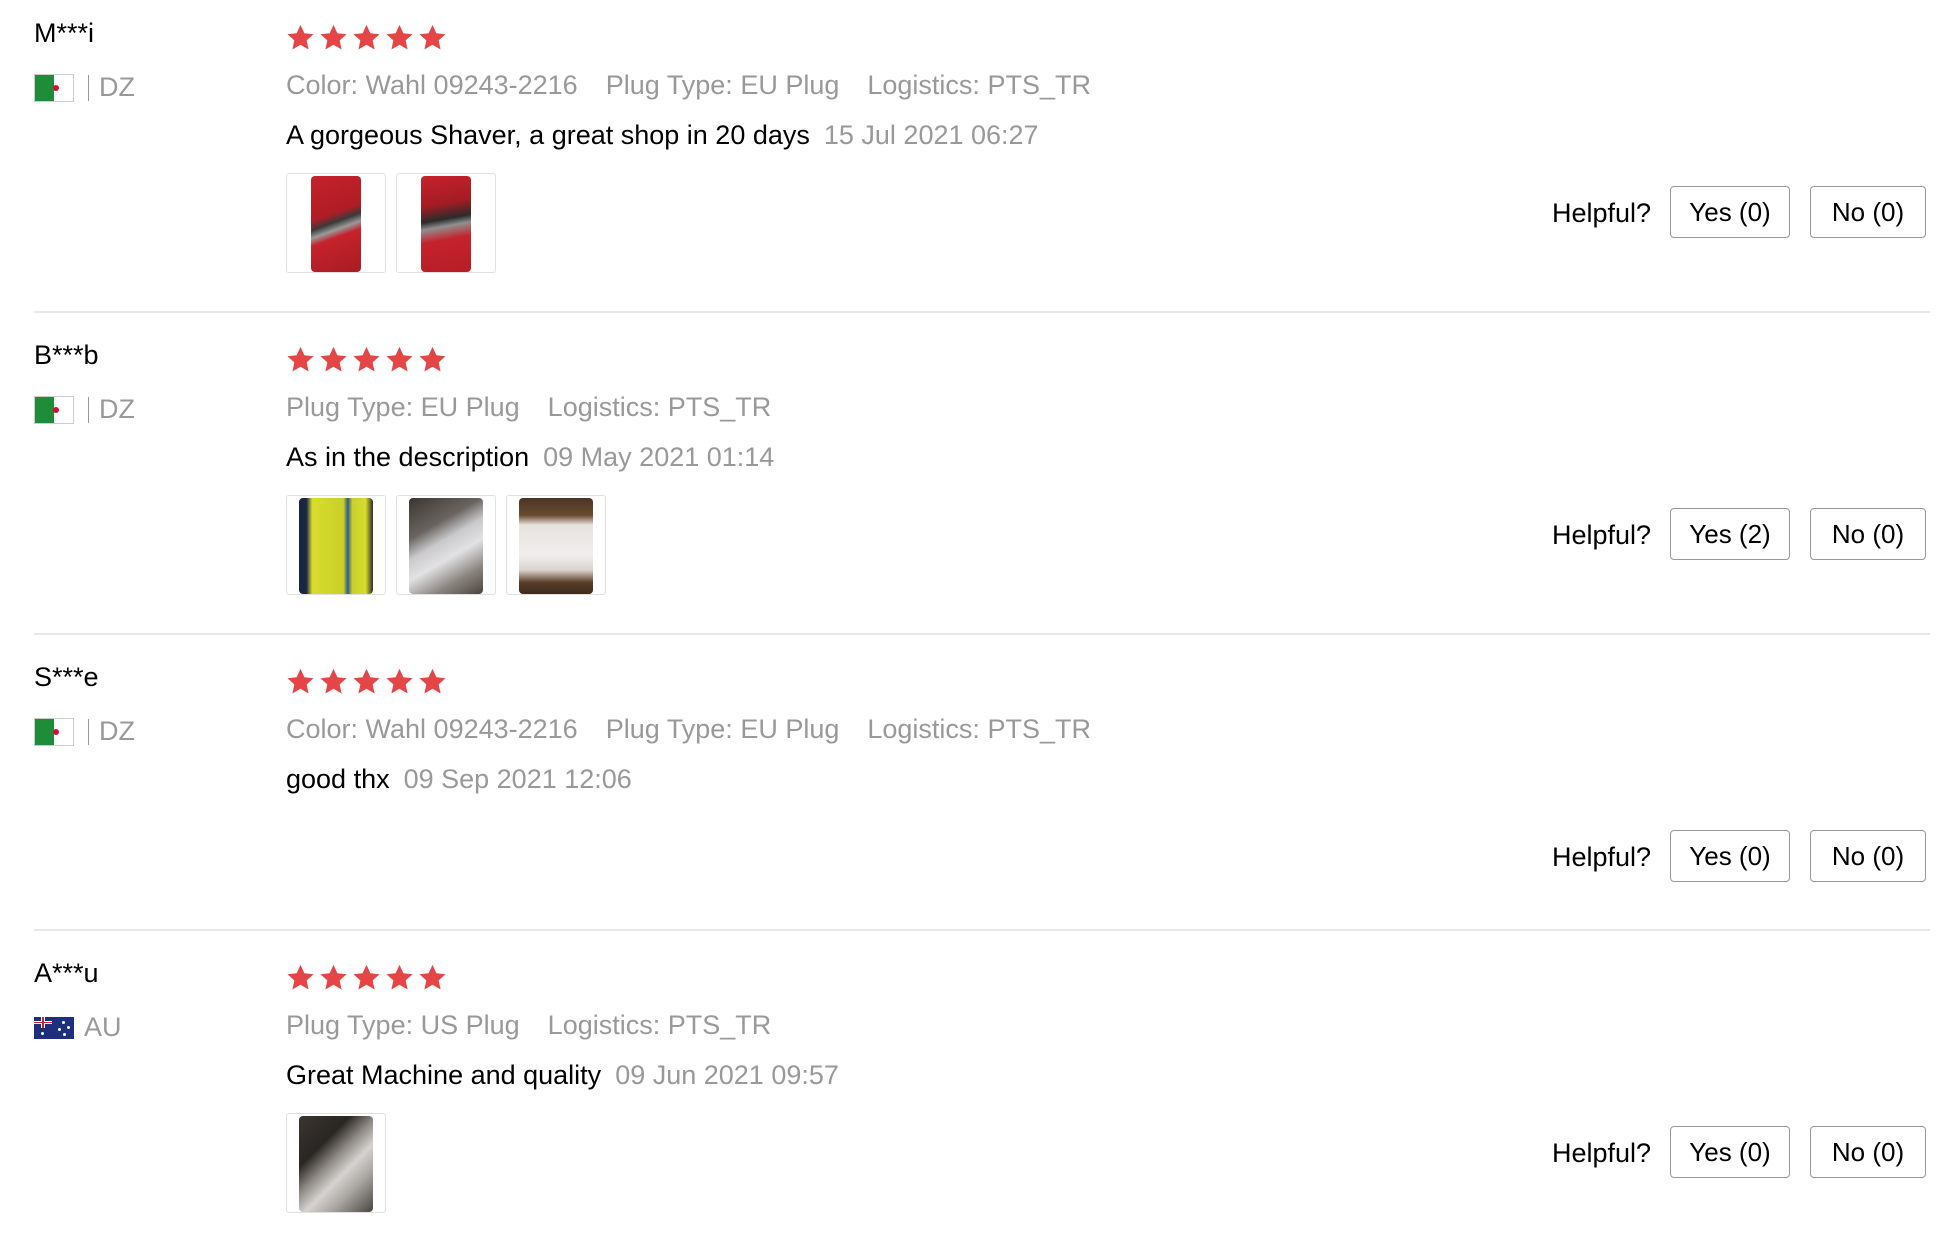 This screenshot has width=1956, height=1240. I want to click on review-date: 09 May 2021 01:14, so click(659, 457).